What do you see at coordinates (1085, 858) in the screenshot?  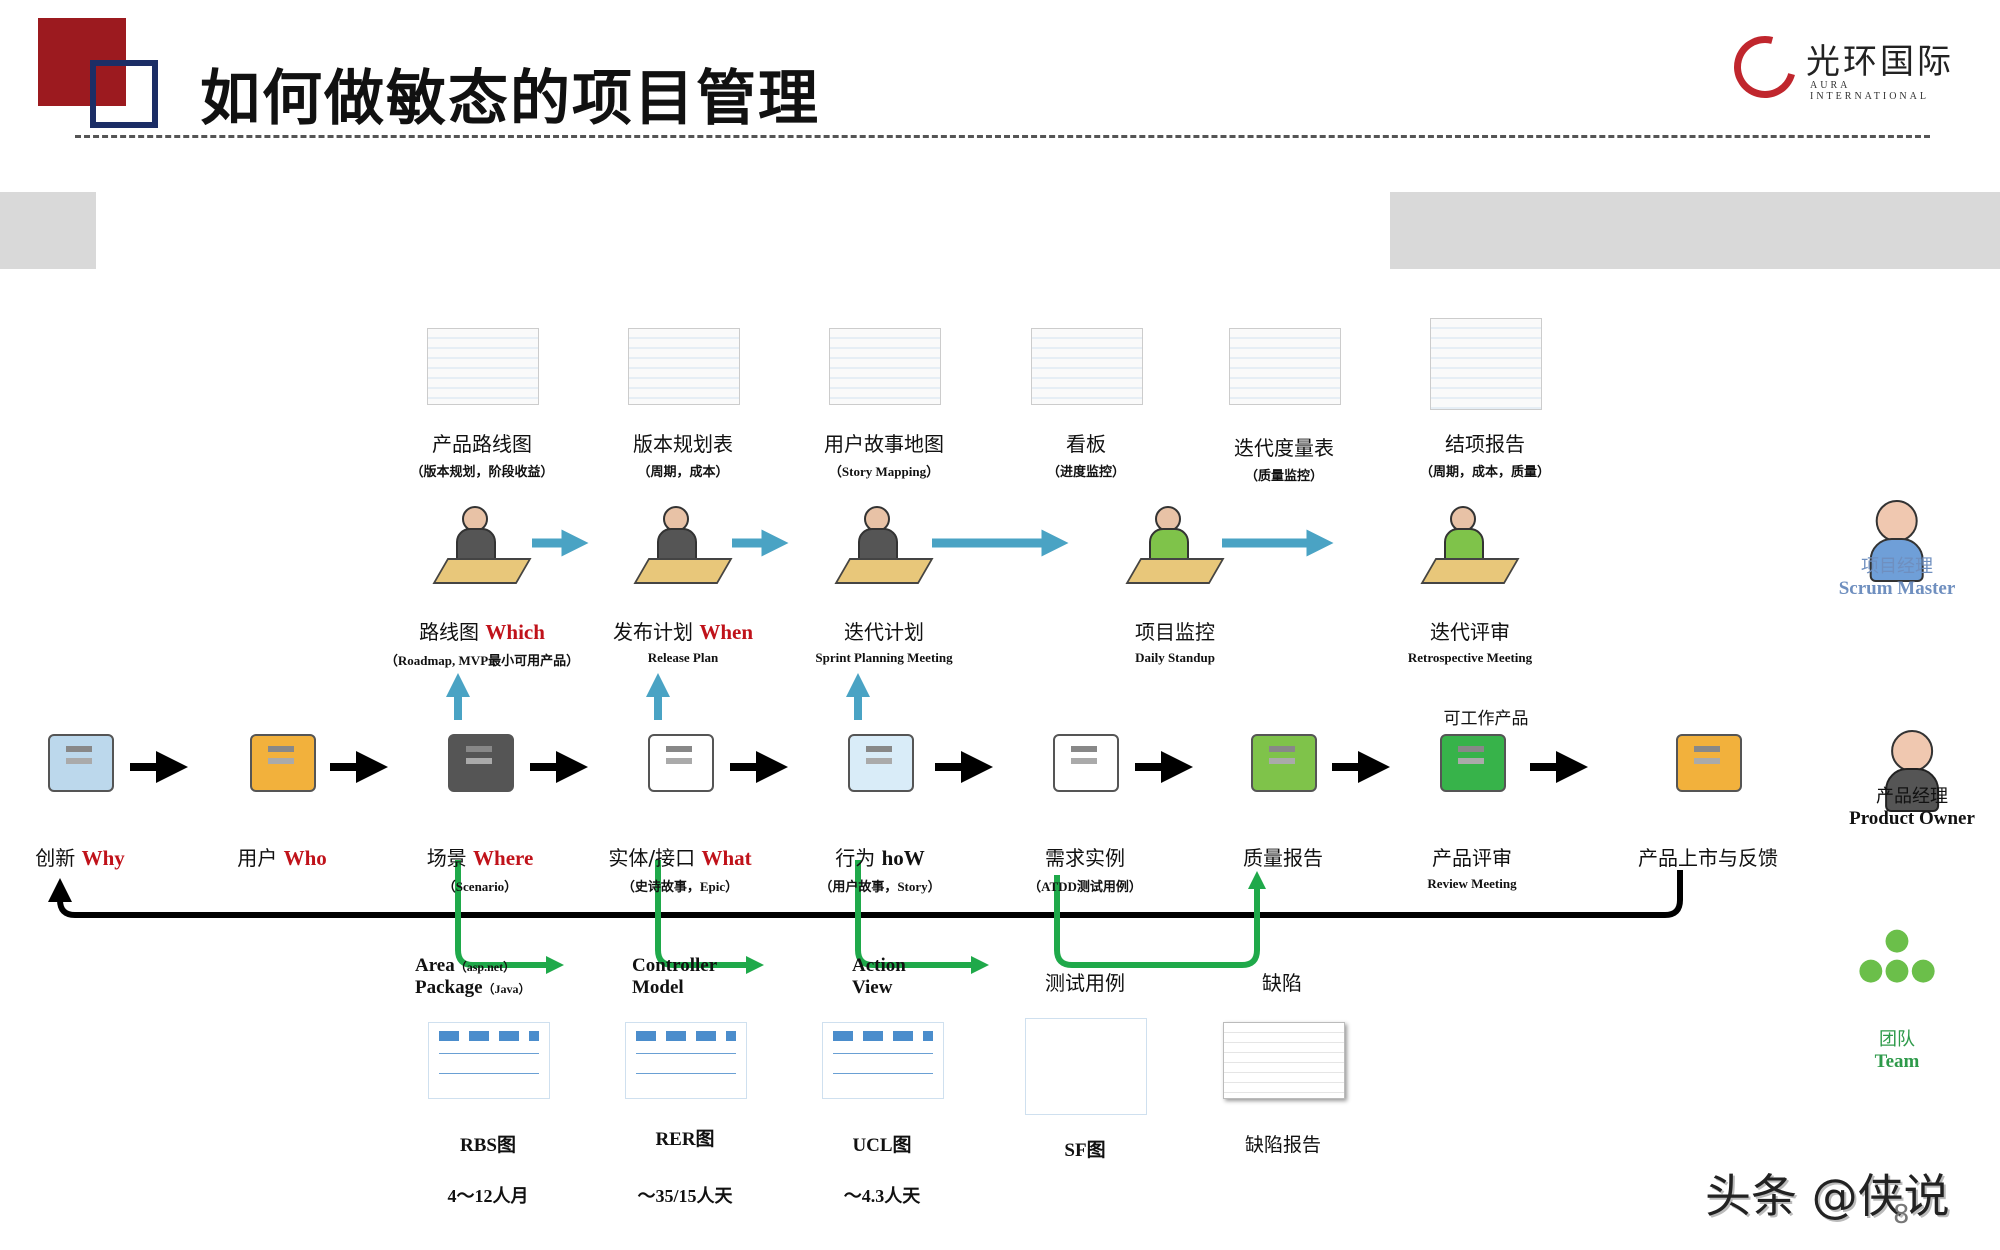 I see `flow-step-label: 需求实例` at bounding box center [1085, 858].